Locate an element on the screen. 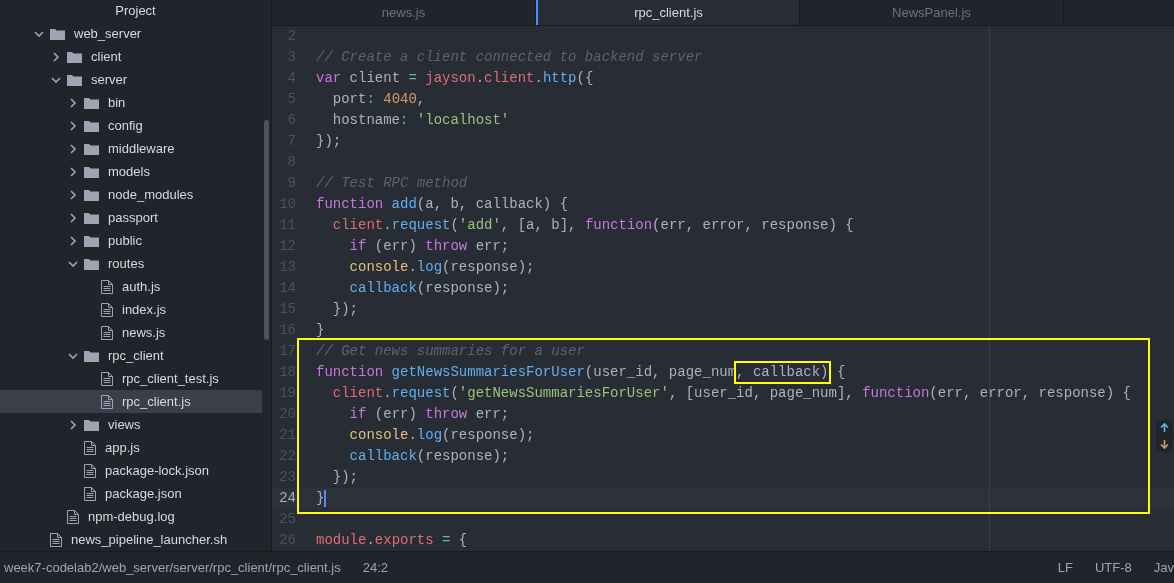  code-line: function getNewsSummariesForUser(user_id, page_num is located at coordinates (526, 372).